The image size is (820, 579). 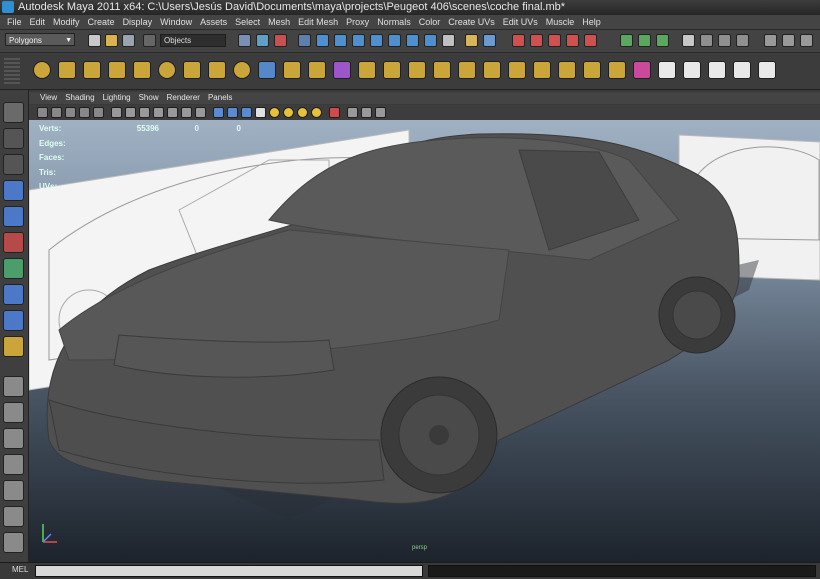 I want to click on attribute-editor-icon, so click(x=788, y=40).